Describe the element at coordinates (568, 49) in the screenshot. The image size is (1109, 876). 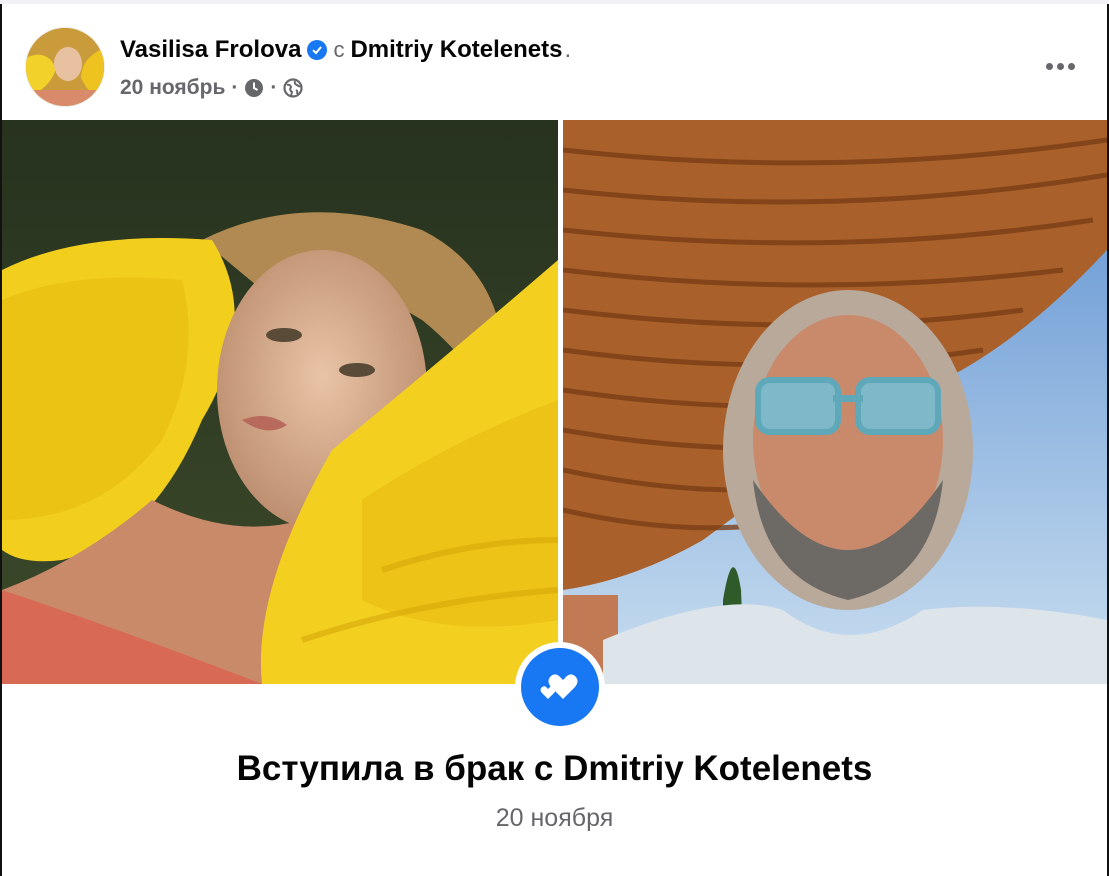
I see `header-period: .` at that location.